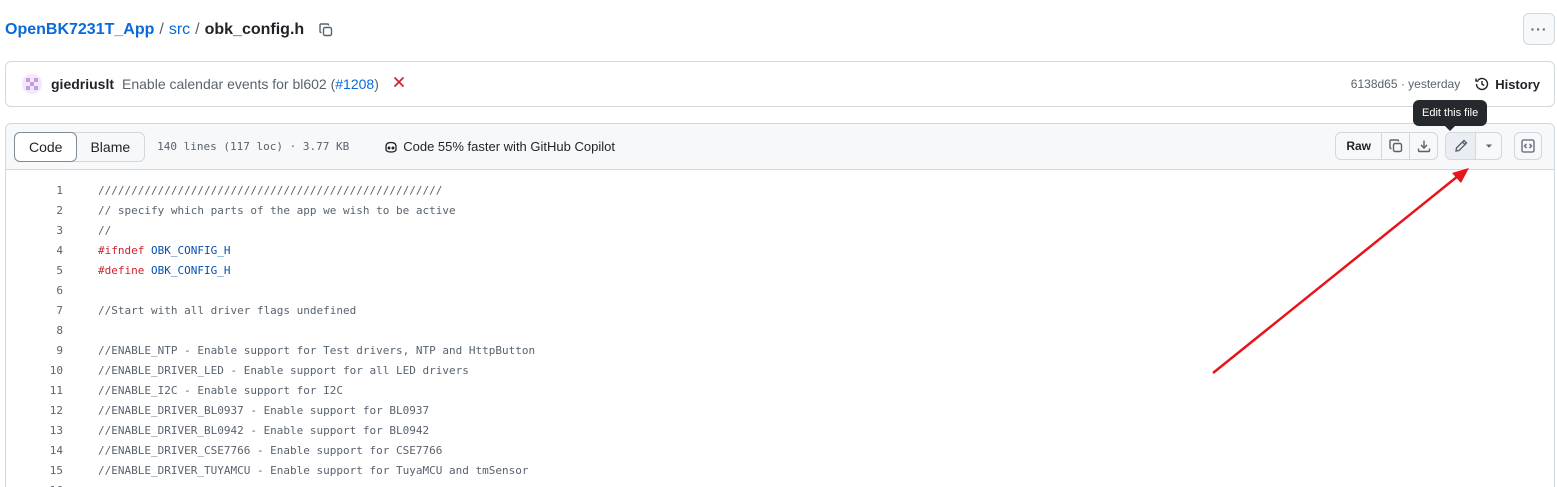  I want to click on commit-hash-time: 6138d65 · yesterday, so click(1405, 84).